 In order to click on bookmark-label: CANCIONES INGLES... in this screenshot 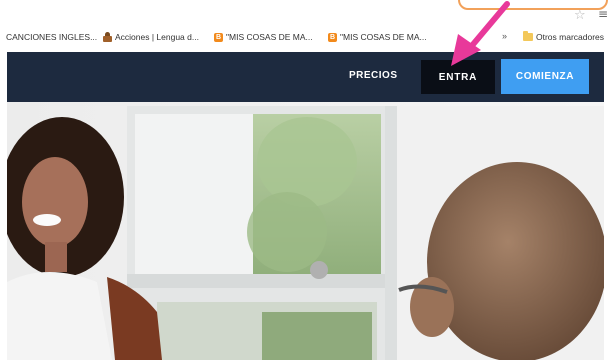, I will do `click(52, 37)`.